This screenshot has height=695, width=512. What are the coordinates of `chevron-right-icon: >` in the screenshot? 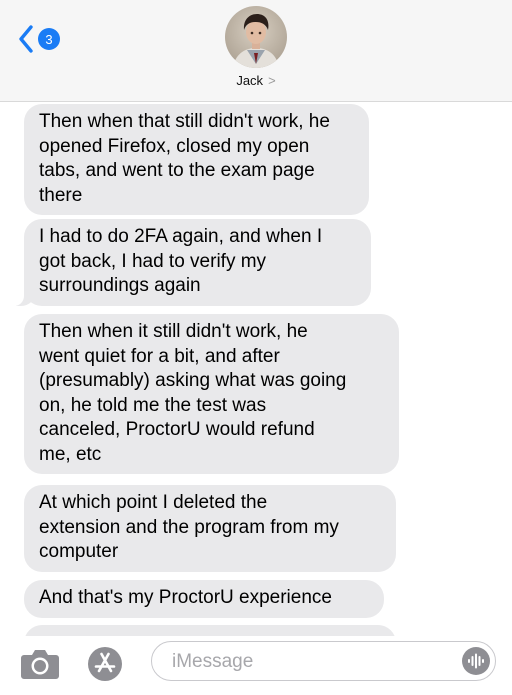 It's located at (272, 80).